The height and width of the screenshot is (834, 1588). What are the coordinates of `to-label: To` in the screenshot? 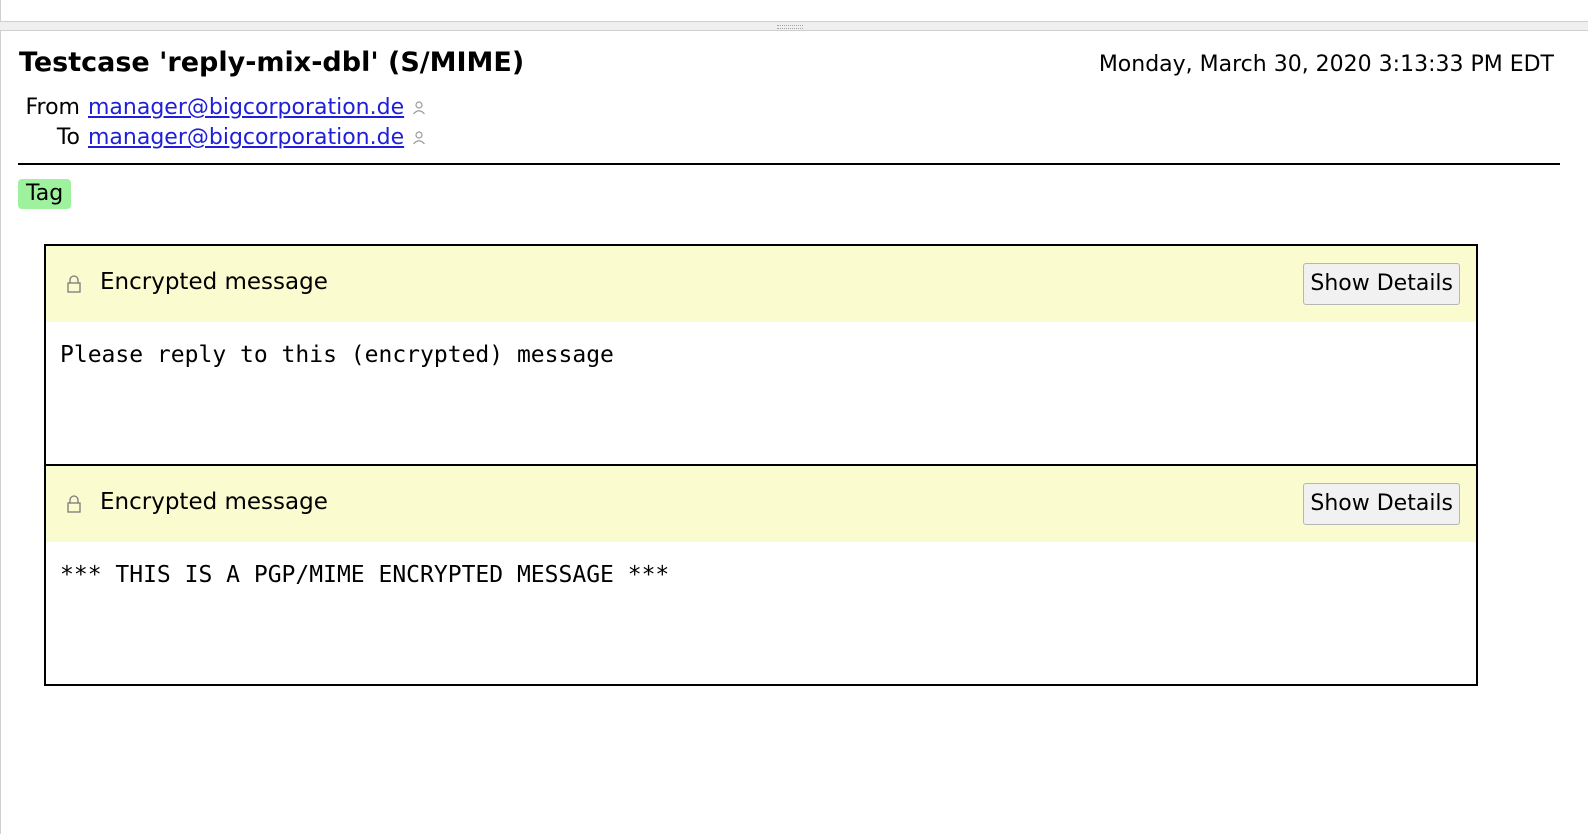 It's located at (68, 137).